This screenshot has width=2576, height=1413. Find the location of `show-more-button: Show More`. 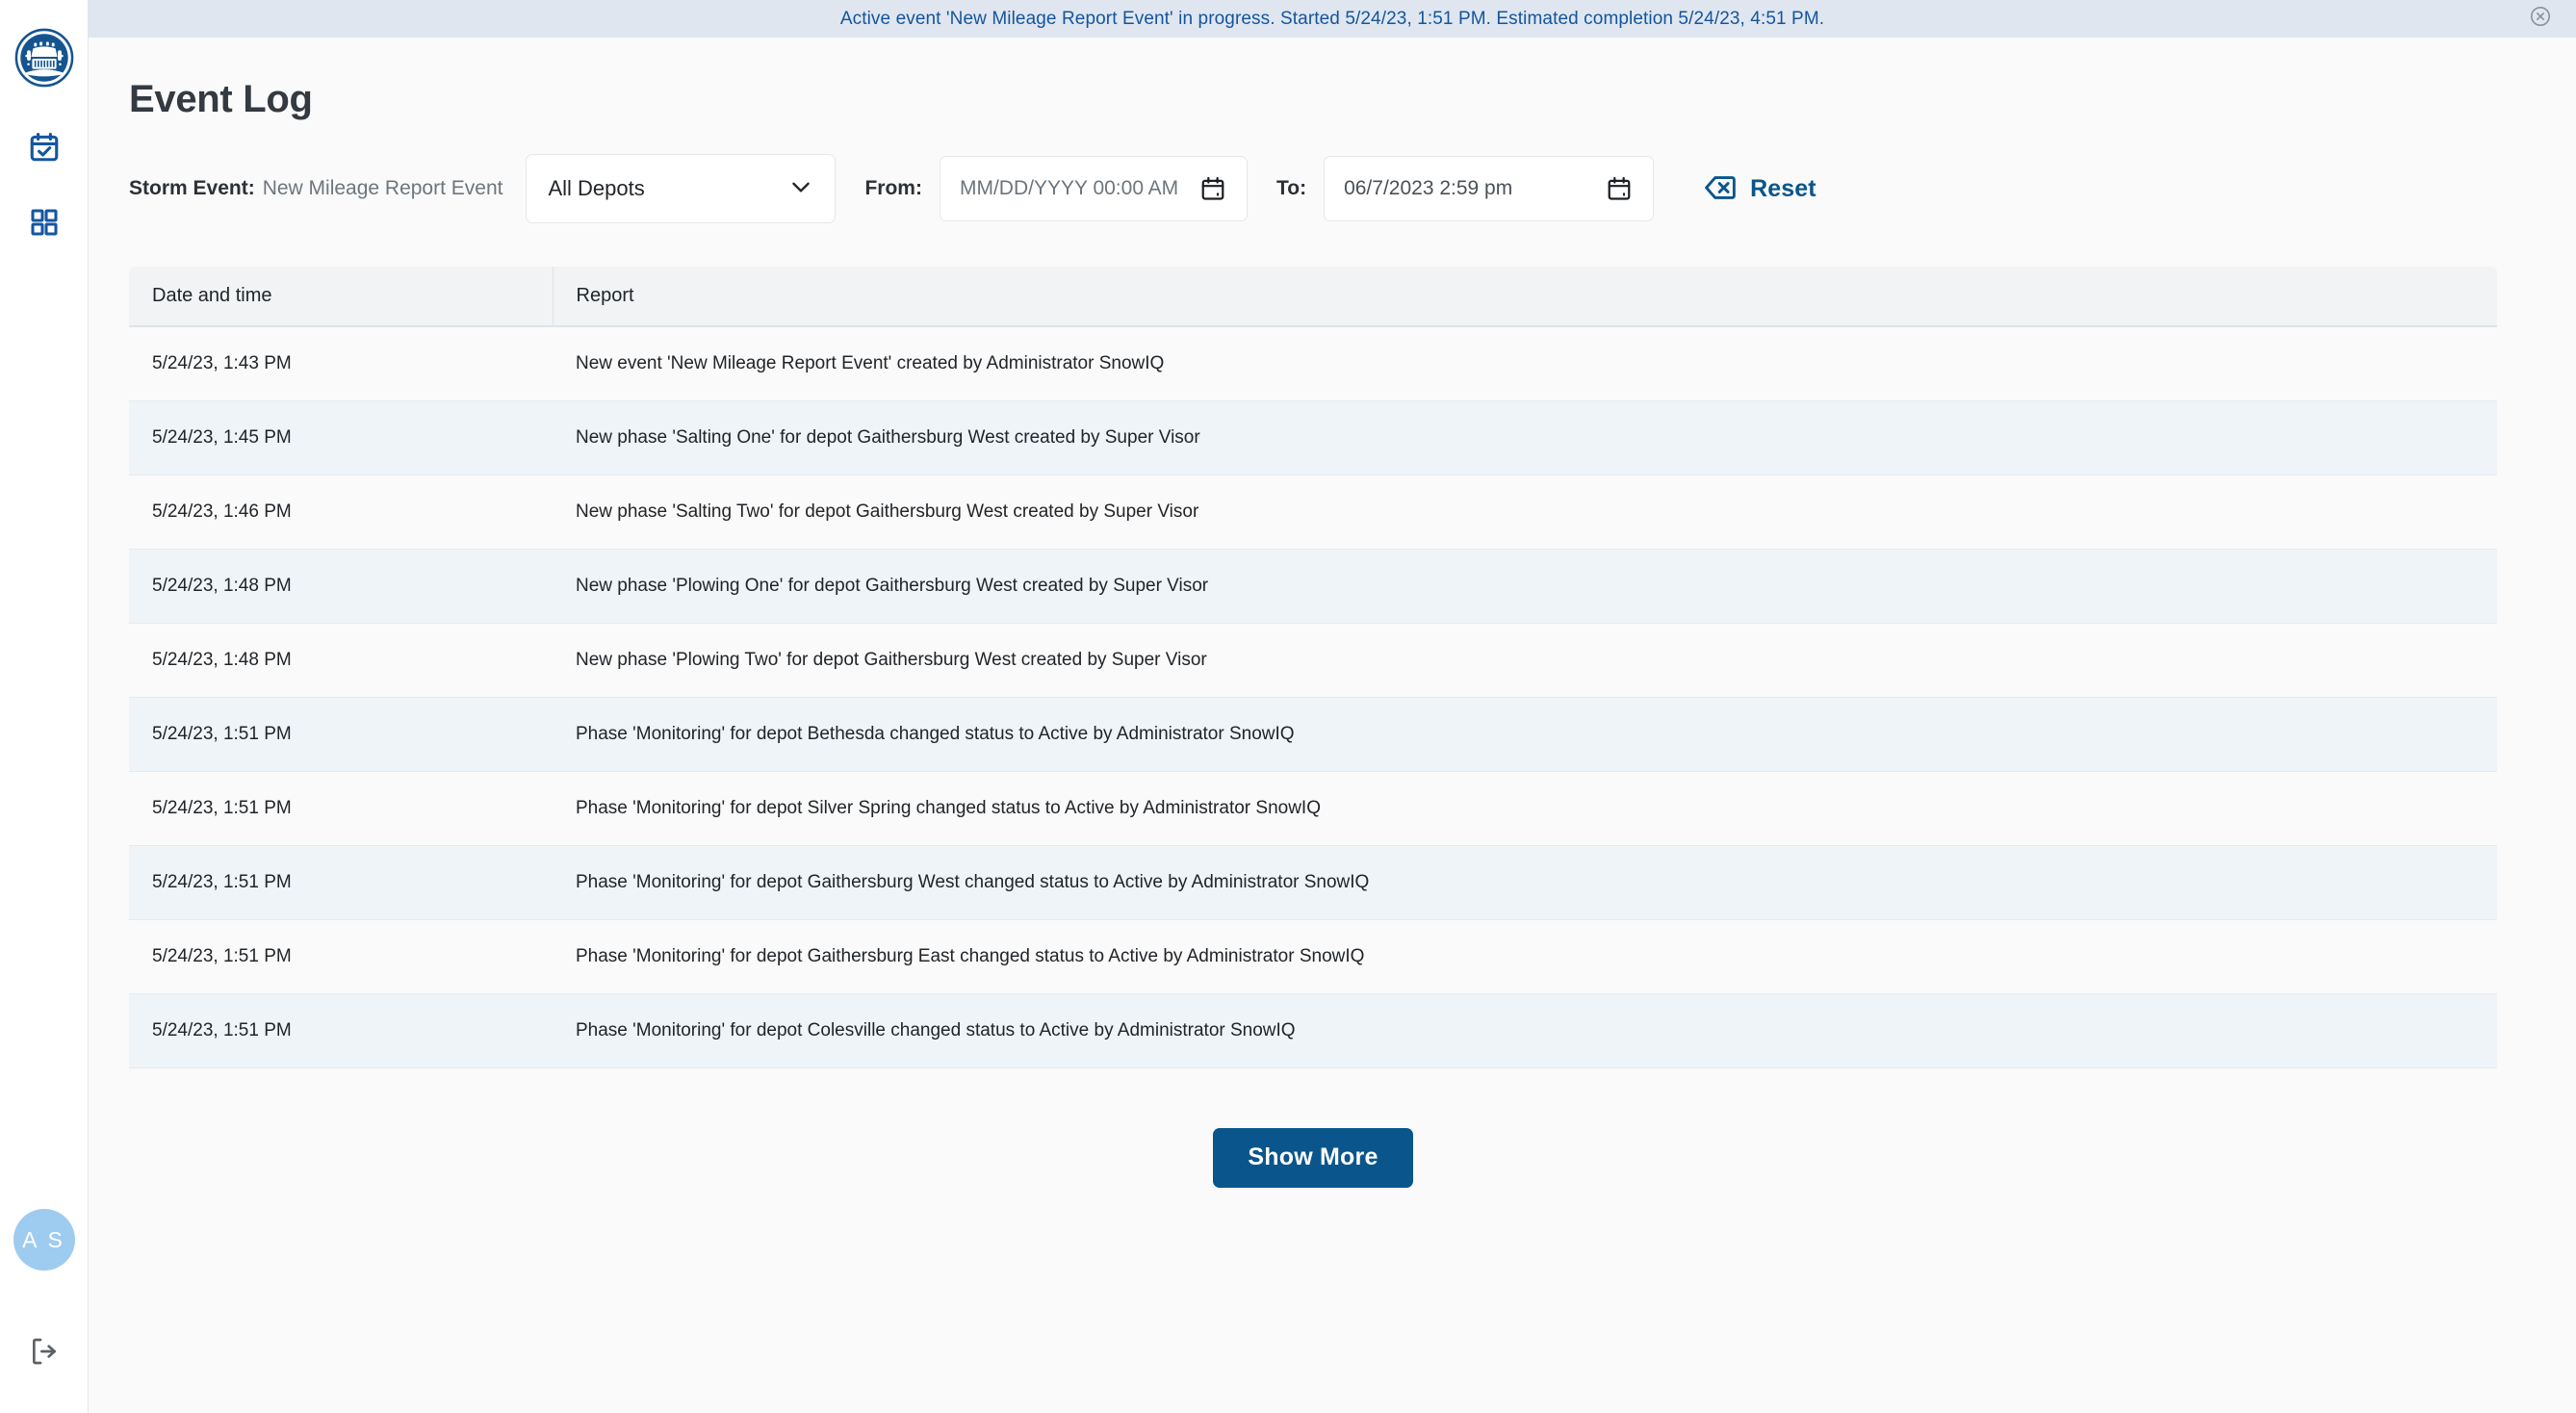

show-more-button: Show More is located at coordinates (1313, 1157).